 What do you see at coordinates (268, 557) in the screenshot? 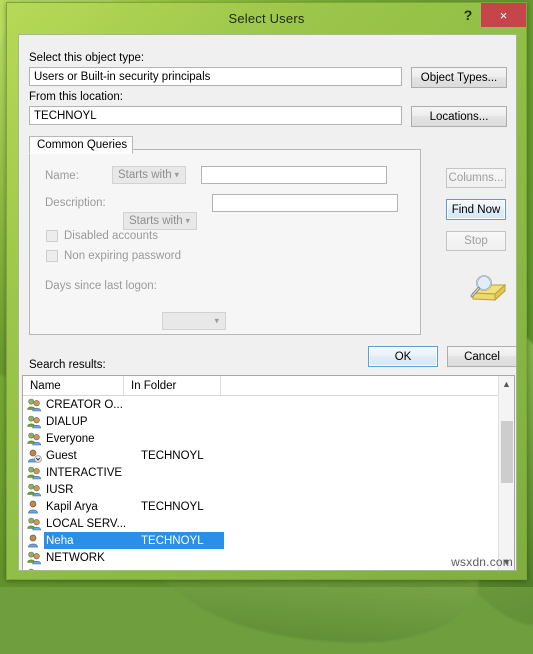
I see `table-row: NETWORK` at bounding box center [268, 557].